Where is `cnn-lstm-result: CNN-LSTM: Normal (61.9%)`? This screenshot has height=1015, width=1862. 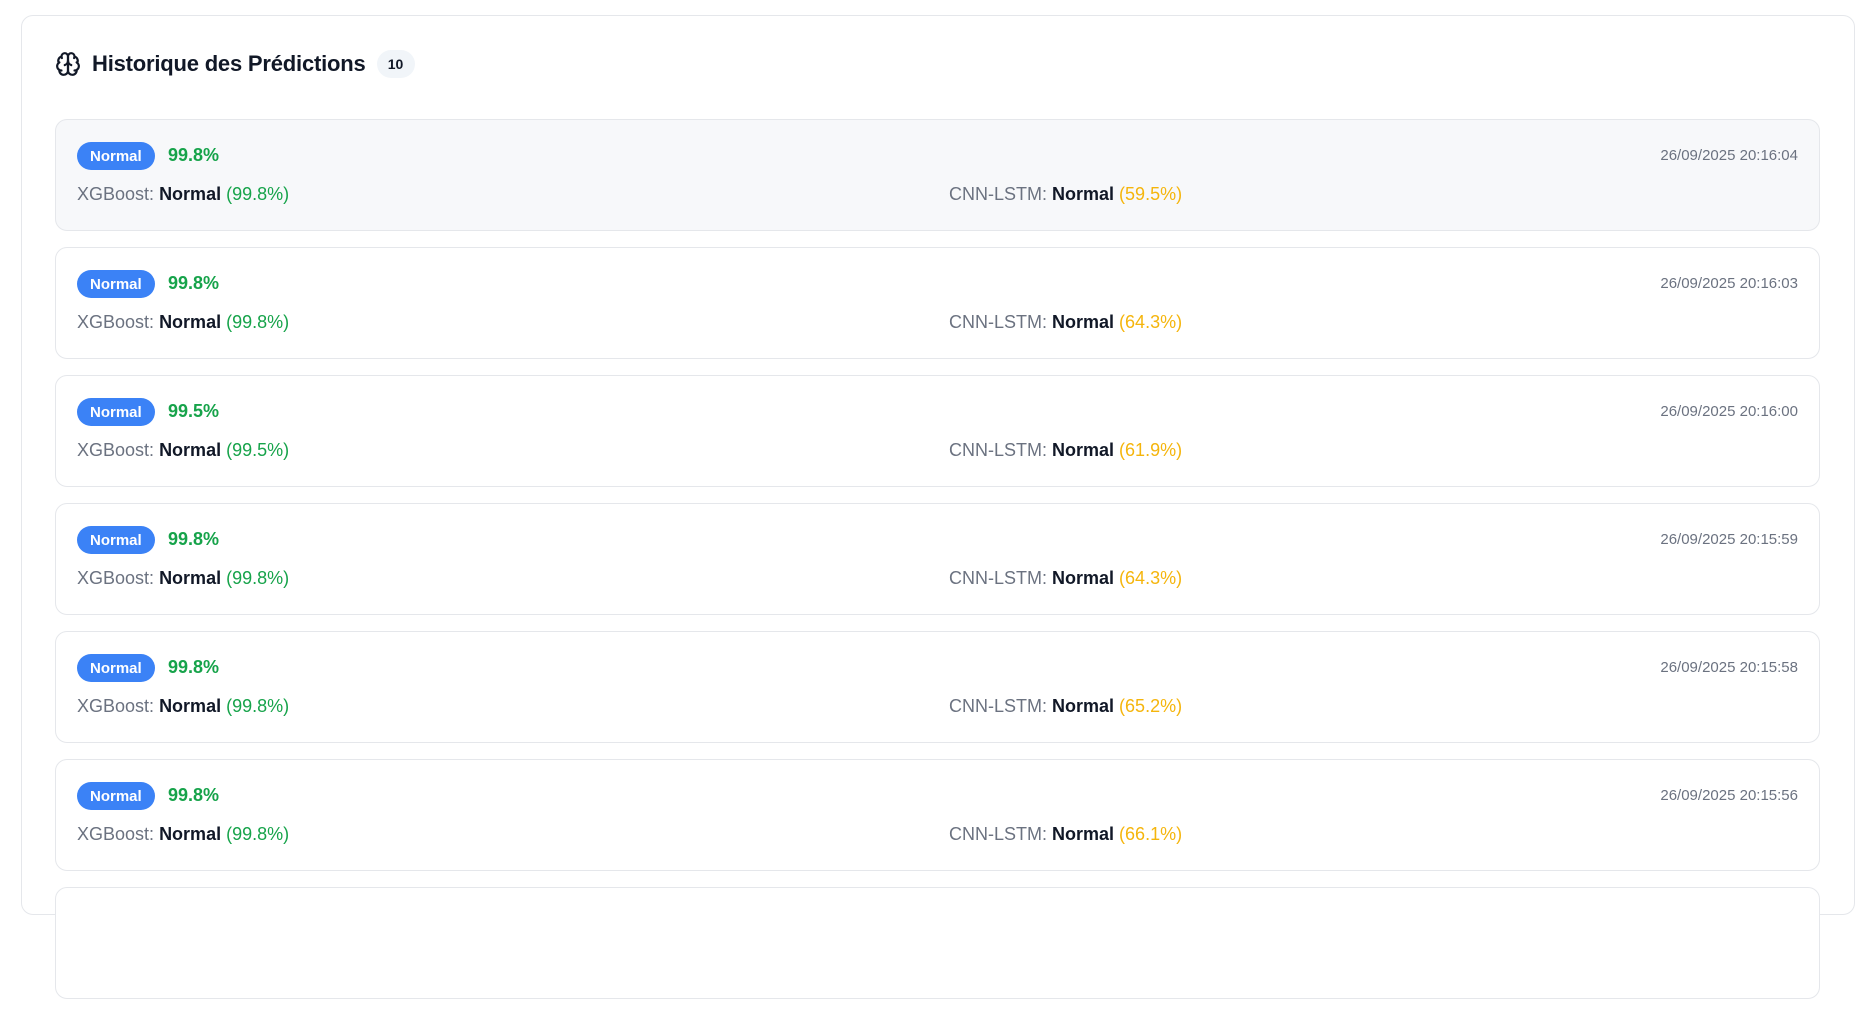
cnn-lstm-result: CNN-LSTM: Normal (61.9%) is located at coordinates (1065, 450).